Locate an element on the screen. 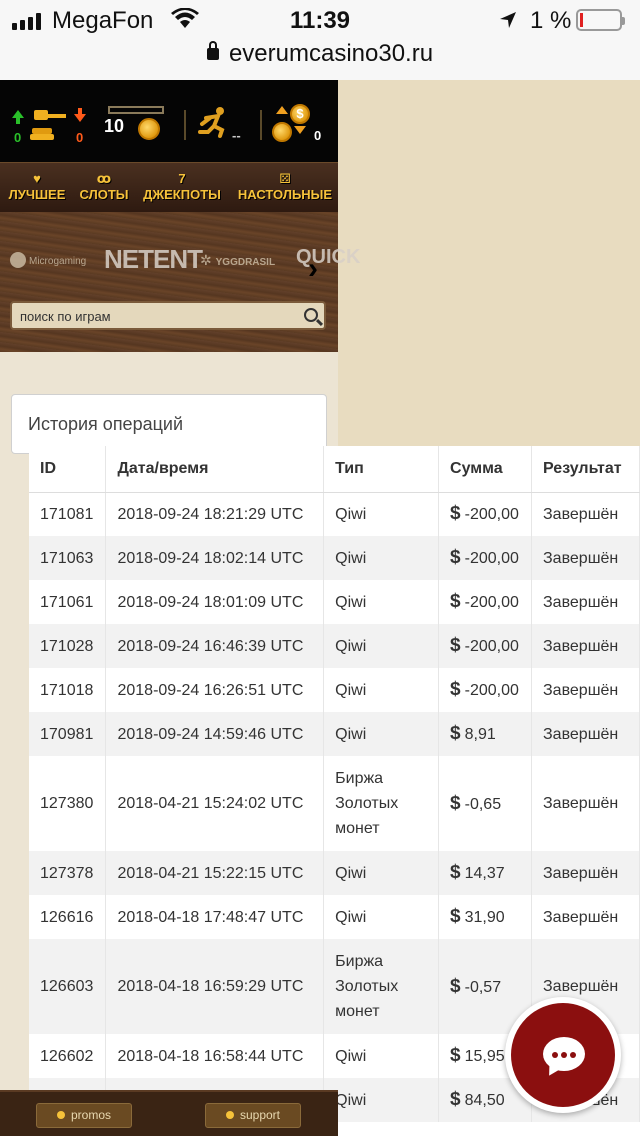 The width and height of the screenshot is (640, 1136). cell-datetime: 2018-04-21 15:24:02 UTC is located at coordinates (215, 803).